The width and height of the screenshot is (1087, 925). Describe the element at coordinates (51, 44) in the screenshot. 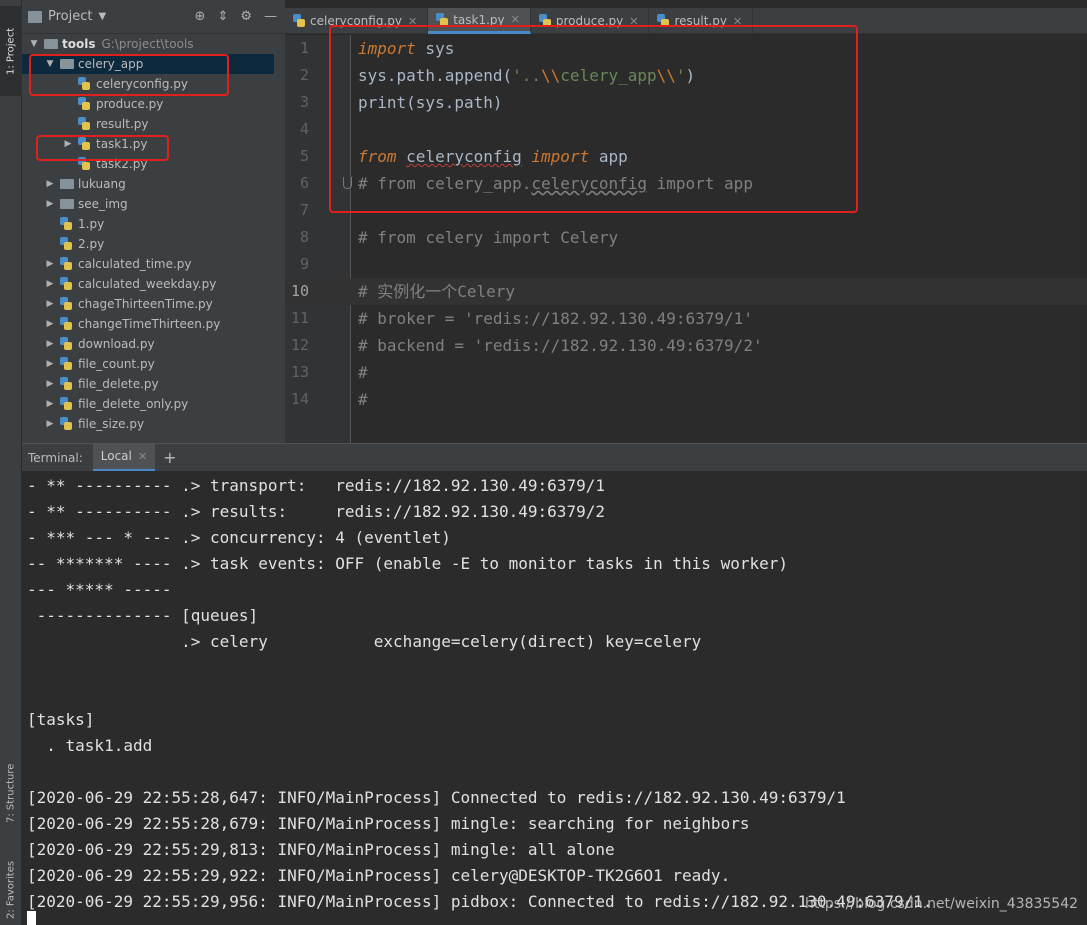

I see `folder-icon` at that location.